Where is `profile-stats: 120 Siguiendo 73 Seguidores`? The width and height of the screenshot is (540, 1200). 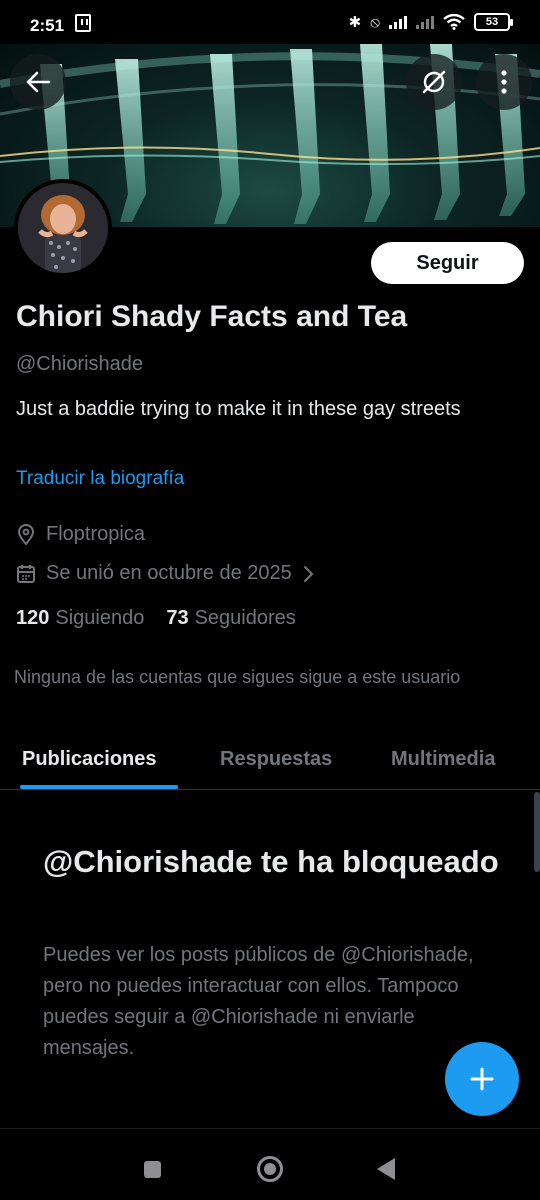
profile-stats: 120 Siguiendo 73 Seguidores is located at coordinates (156, 618).